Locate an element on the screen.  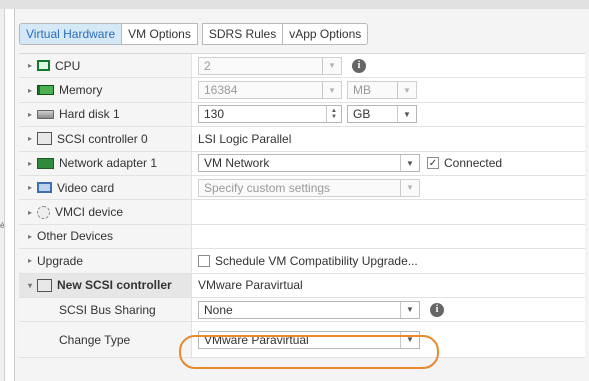
hardware-row-change-type: Change Type VMware Paravirtual ▼ is located at coordinates (302, 340).